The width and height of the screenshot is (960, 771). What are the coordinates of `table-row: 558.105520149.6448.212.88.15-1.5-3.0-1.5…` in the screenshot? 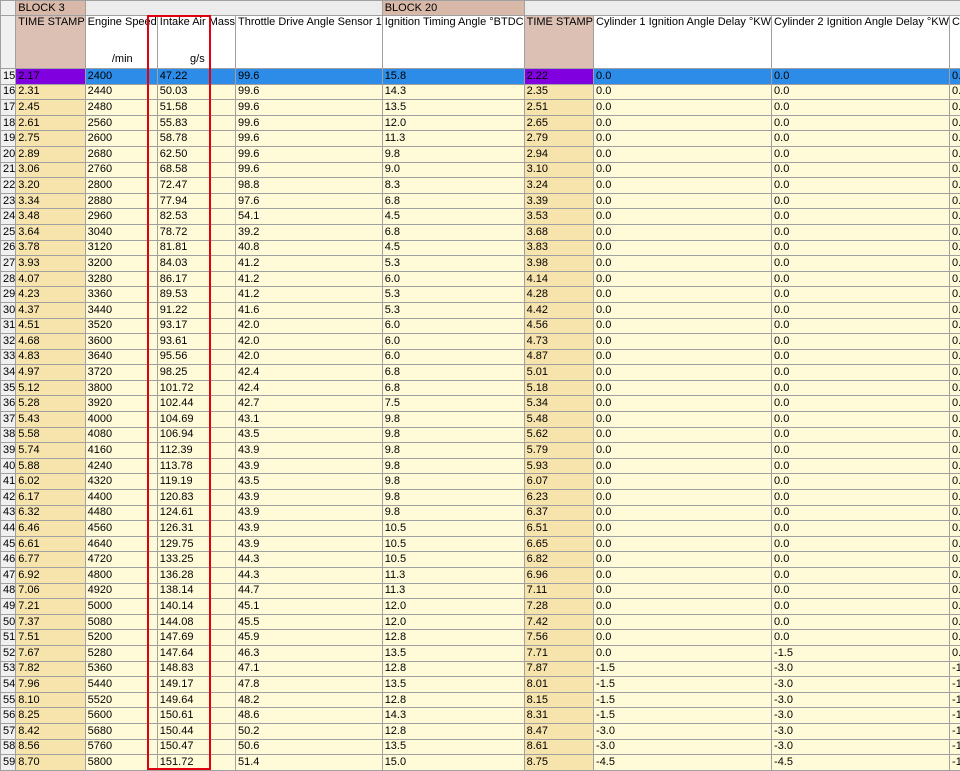 It's located at (480, 700).